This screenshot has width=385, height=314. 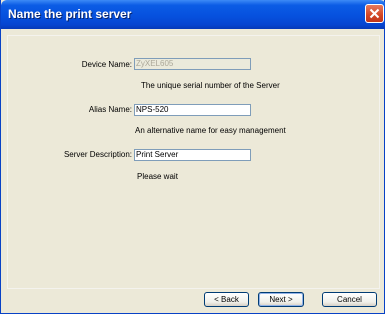 I want to click on server-description-label: Server Description:, so click(x=97, y=154).